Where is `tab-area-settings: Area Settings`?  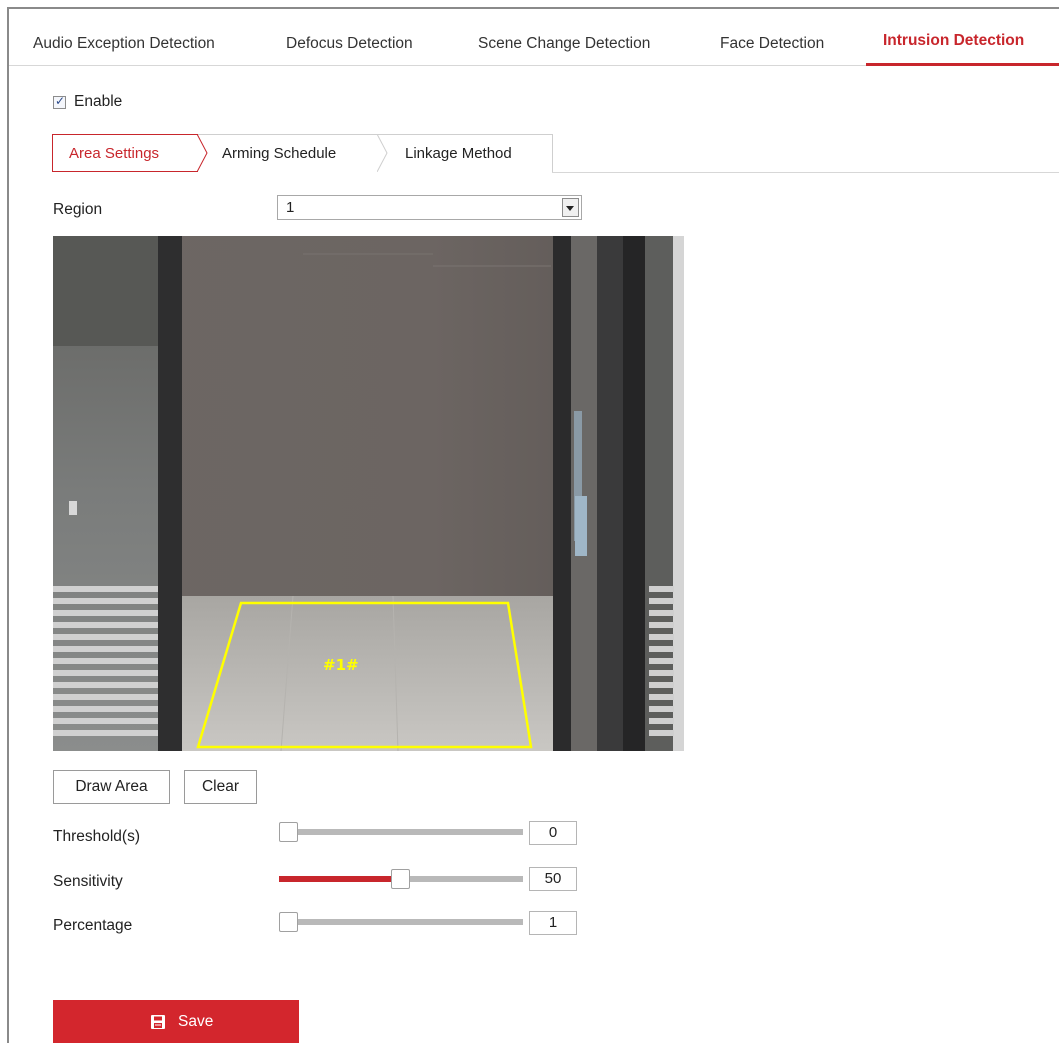 tab-area-settings: Area Settings is located at coordinates (114, 153).